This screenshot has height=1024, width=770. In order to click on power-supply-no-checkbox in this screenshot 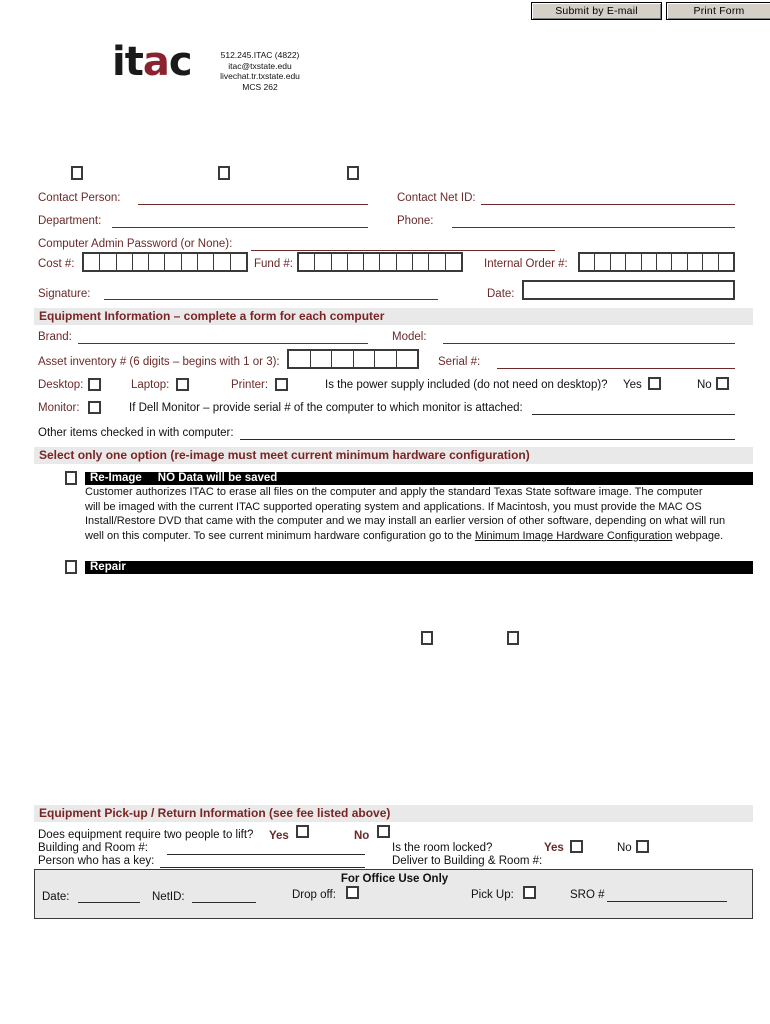, I will do `click(722, 383)`.